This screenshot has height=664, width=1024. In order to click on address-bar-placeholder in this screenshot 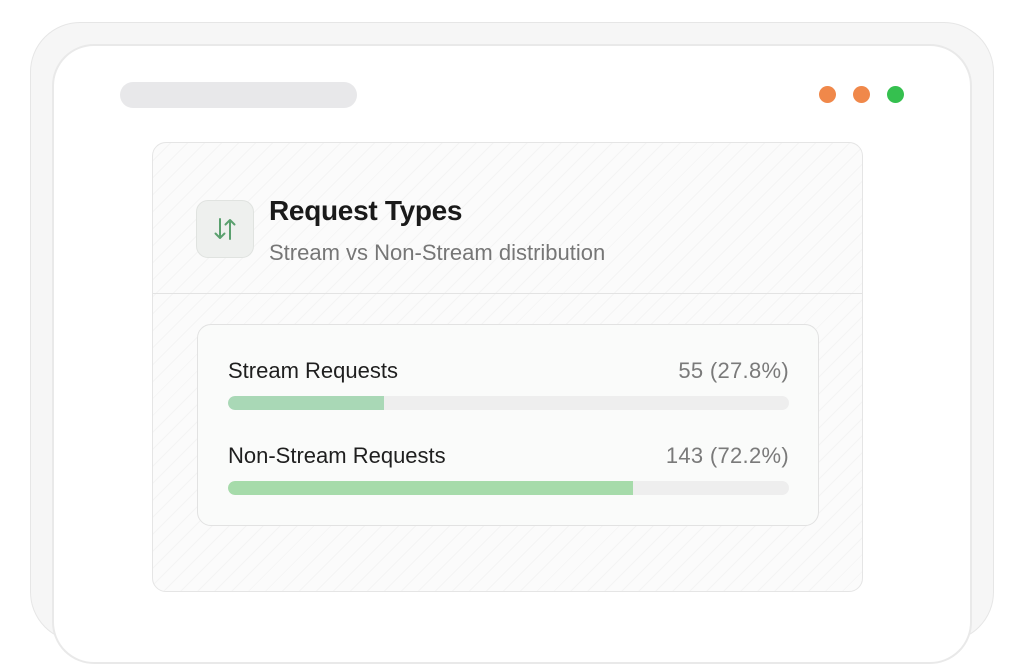, I will do `click(238, 95)`.